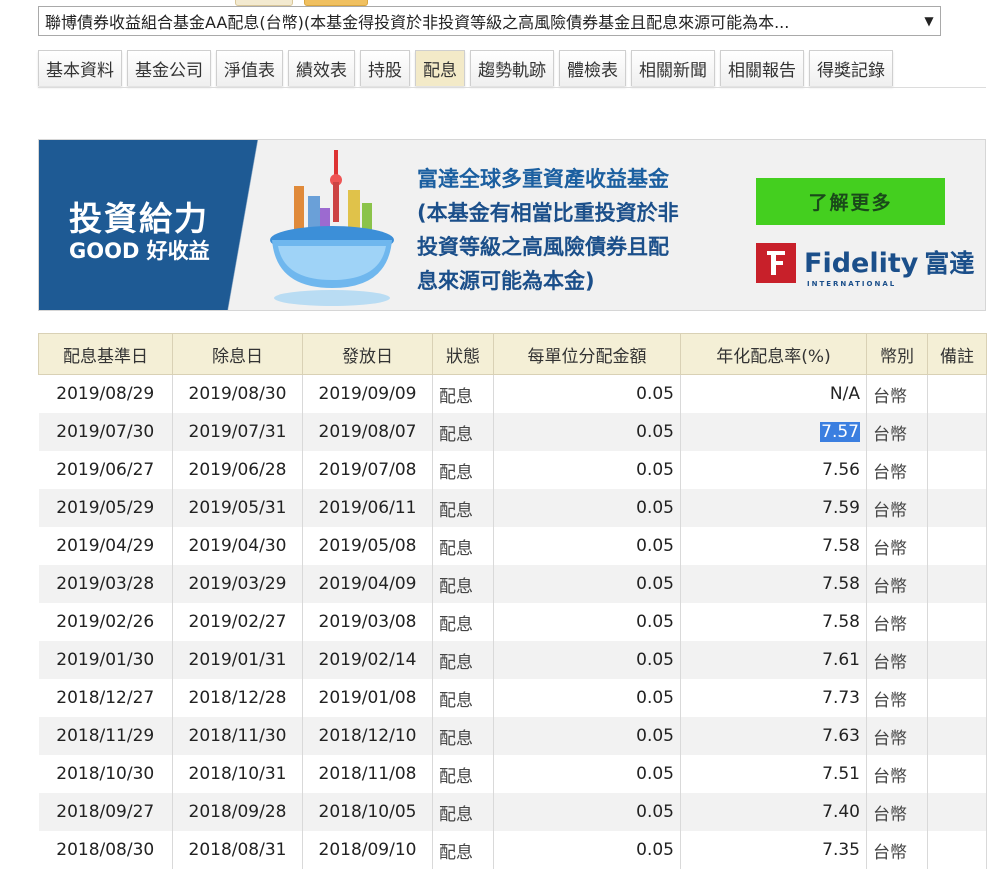 Image resolution: width=1001 pixels, height=883 pixels. Describe the element at coordinates (237, 470) in the screenshot. I see `cell-ex-date: 2019/06/28` at that location.